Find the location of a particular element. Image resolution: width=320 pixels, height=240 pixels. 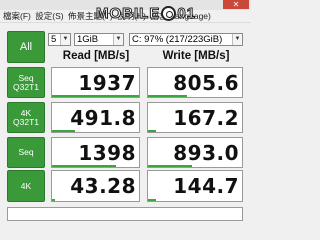

4k-button: 4K is located at coordinates (26, 186).